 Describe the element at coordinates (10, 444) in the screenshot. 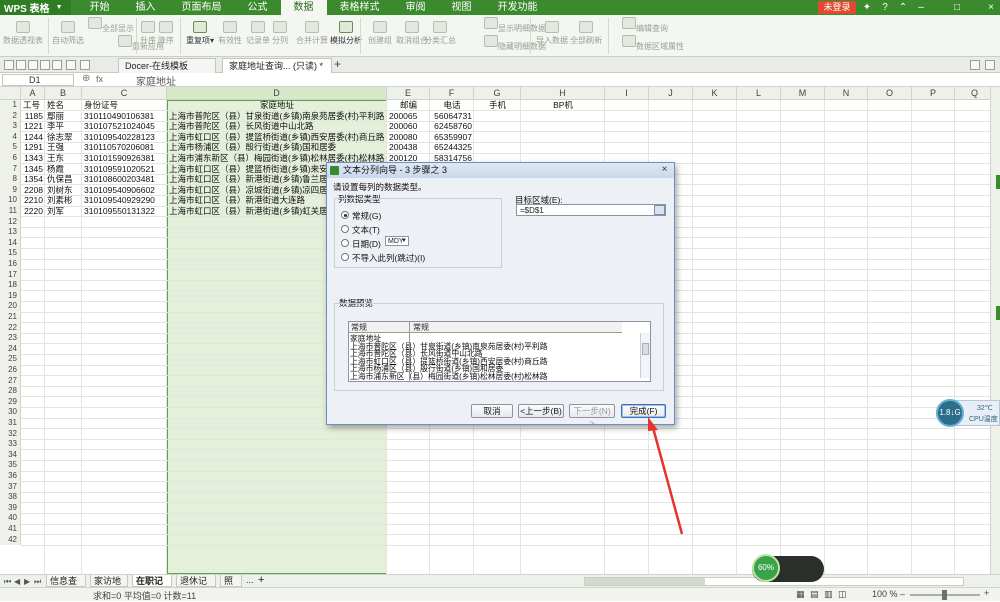

I see `row-header: 33` at that location.